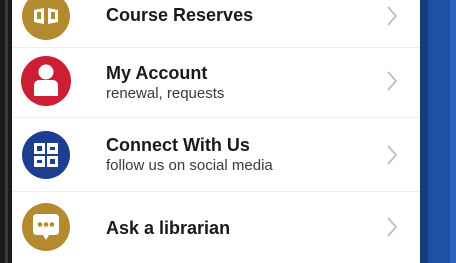 This screenshot has width=456, height=263. What do you see at coordinates (46, 20) in the screenshot?
I see `course-reserves-icon` at bounding box center [46, 20].